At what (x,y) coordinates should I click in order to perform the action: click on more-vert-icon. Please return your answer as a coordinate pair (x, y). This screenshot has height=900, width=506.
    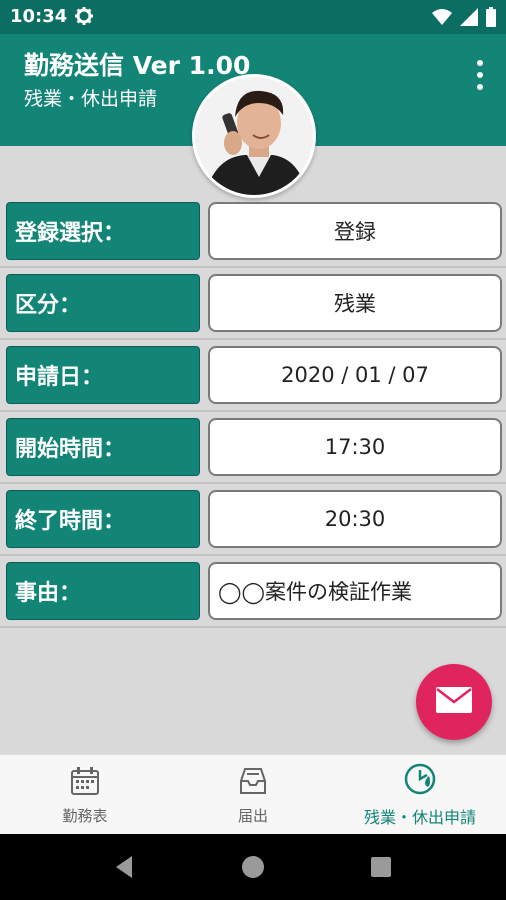
    Looking at the image, I should click on (480, 75).